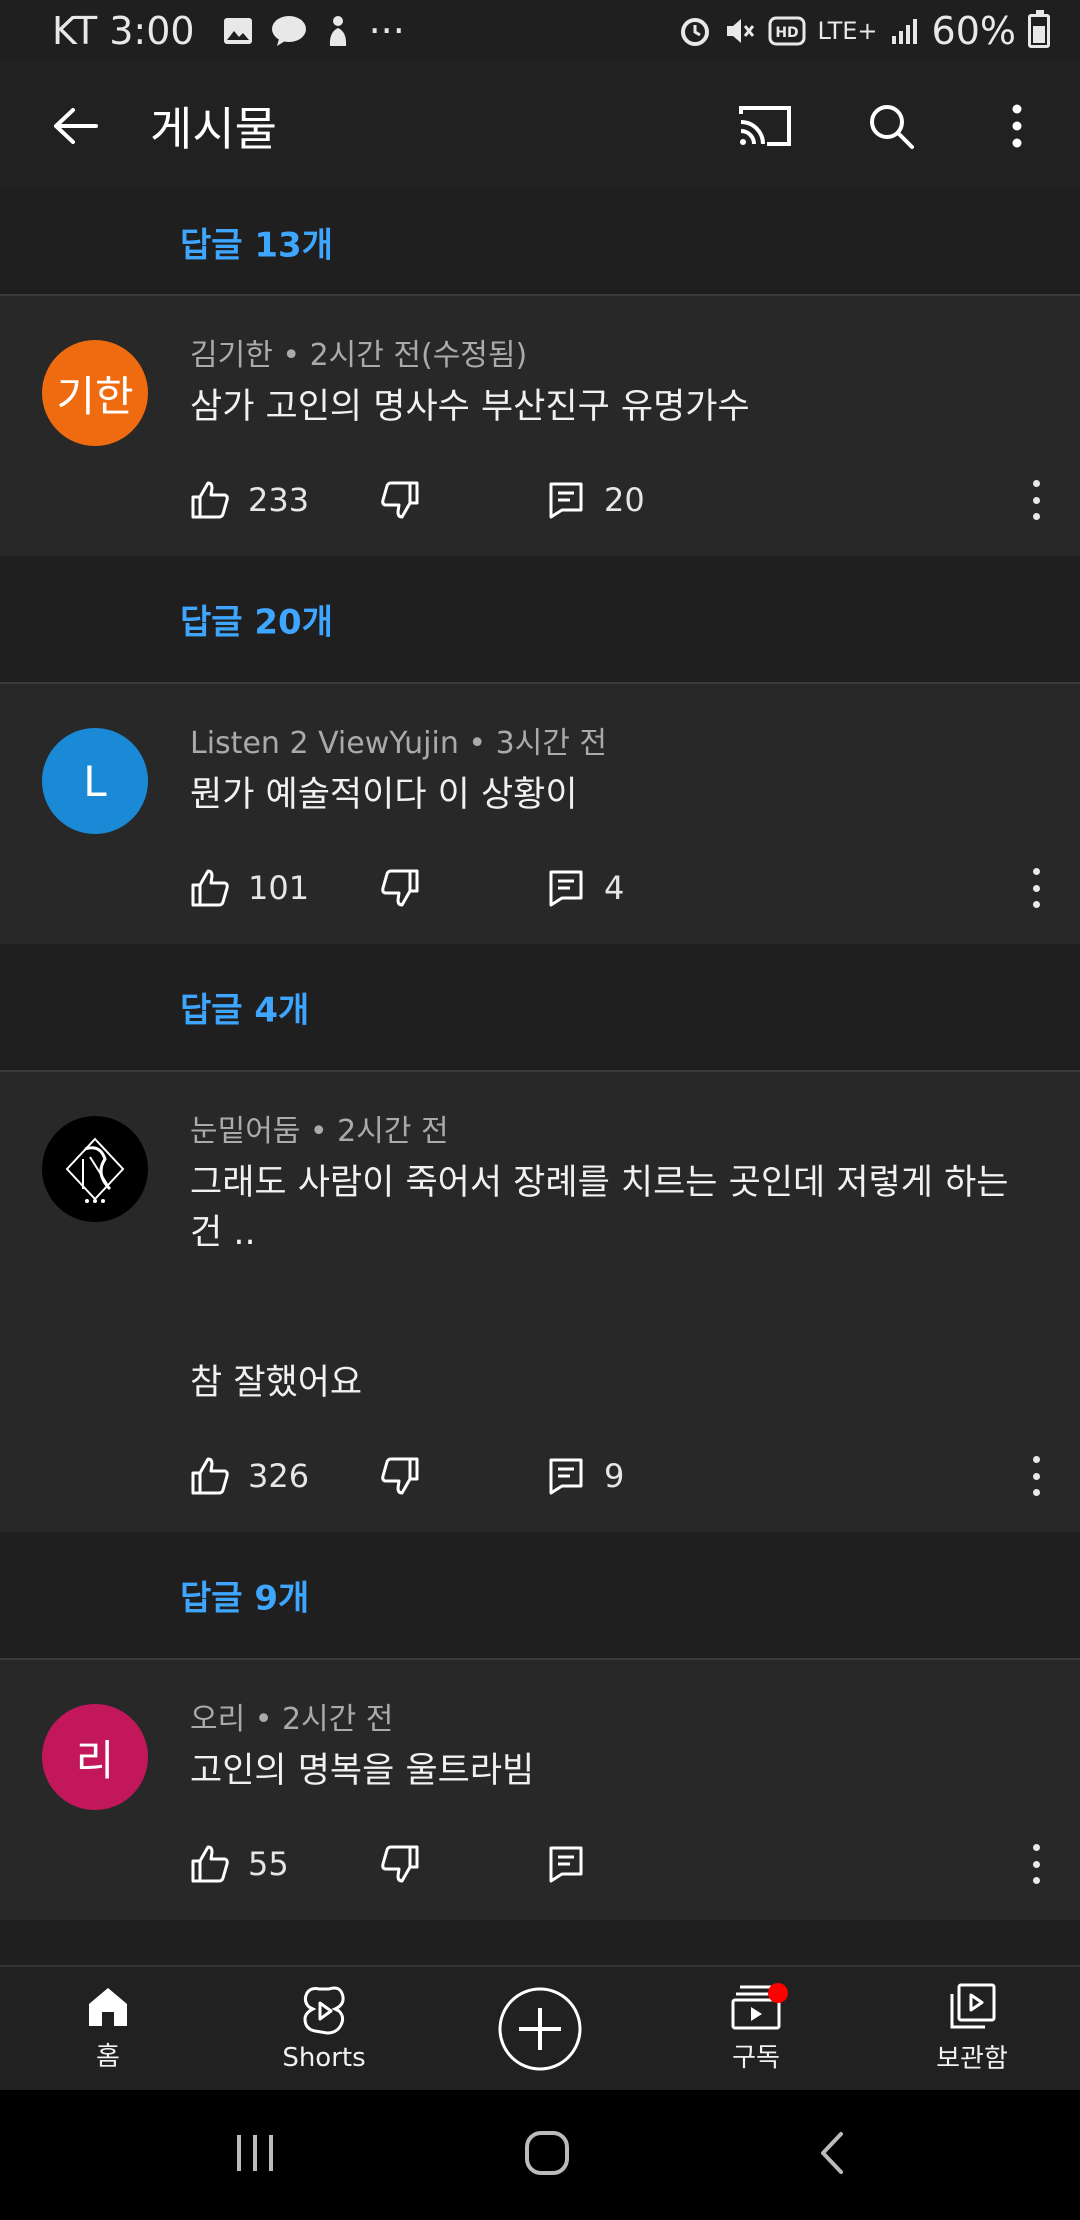  I want to click on reply-button: 9, so click(586, 1476).